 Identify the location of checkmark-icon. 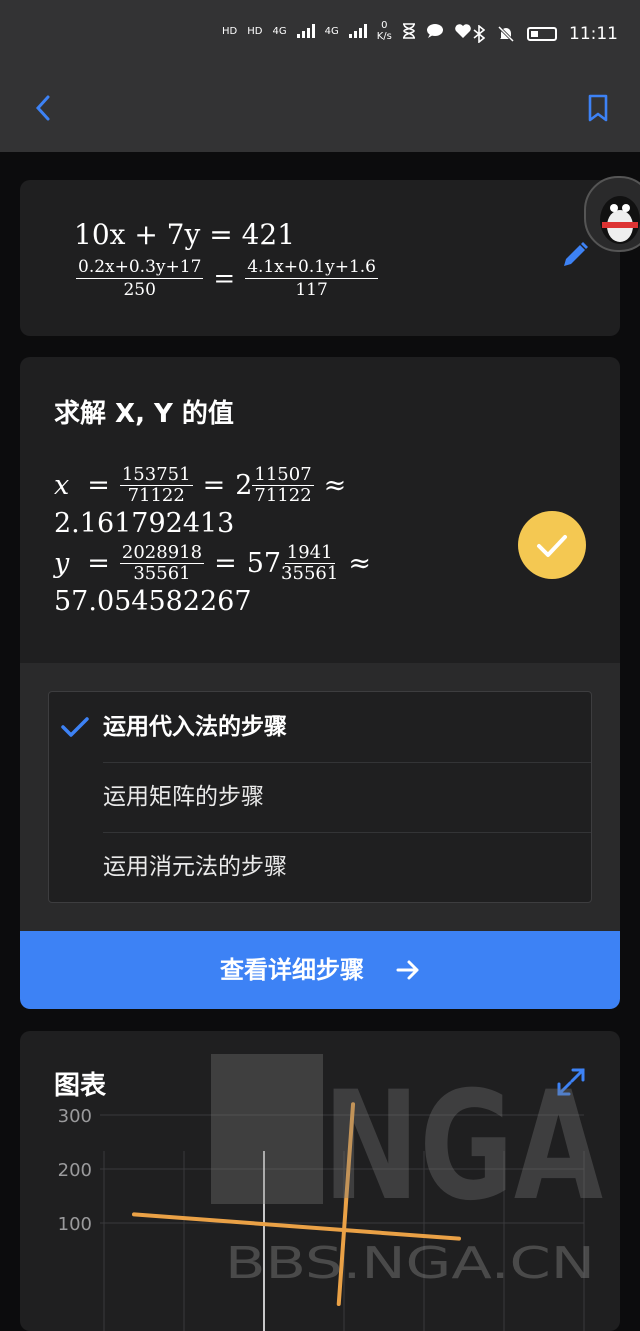
(552, 546).